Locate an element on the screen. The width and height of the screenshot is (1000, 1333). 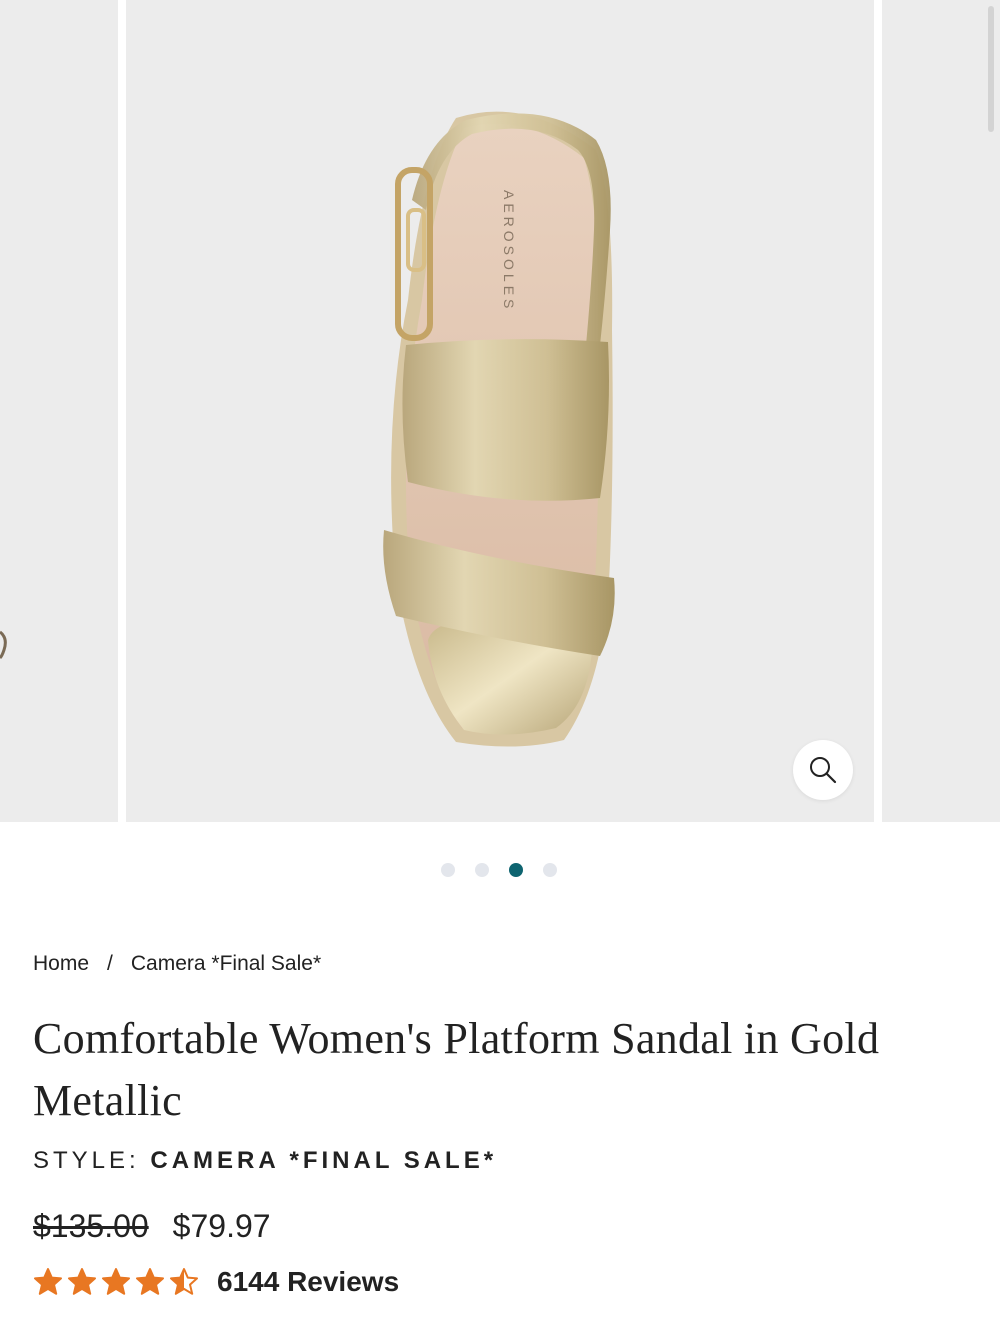
zoom-button is located at coordinates (823, 770).